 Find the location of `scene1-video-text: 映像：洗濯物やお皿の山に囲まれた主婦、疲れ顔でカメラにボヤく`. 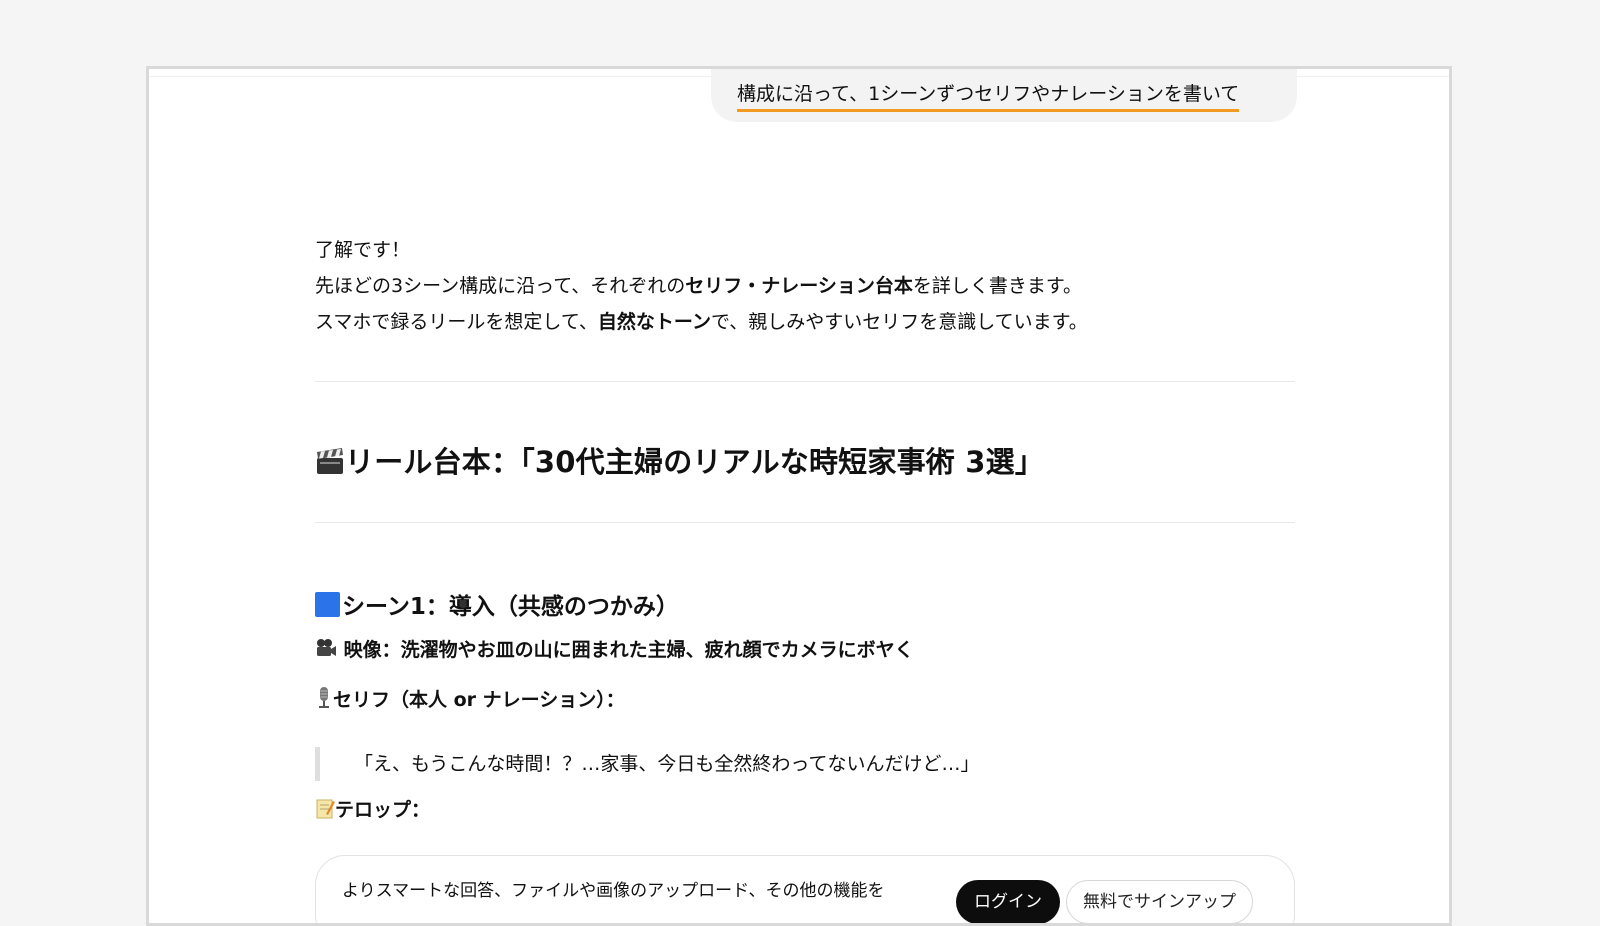

scene1-video-text: 映像：洗濯物やお皿の山に囲まれた主婦、疲れ顔でカメラにボヤく is located at coordinates (628, 650).